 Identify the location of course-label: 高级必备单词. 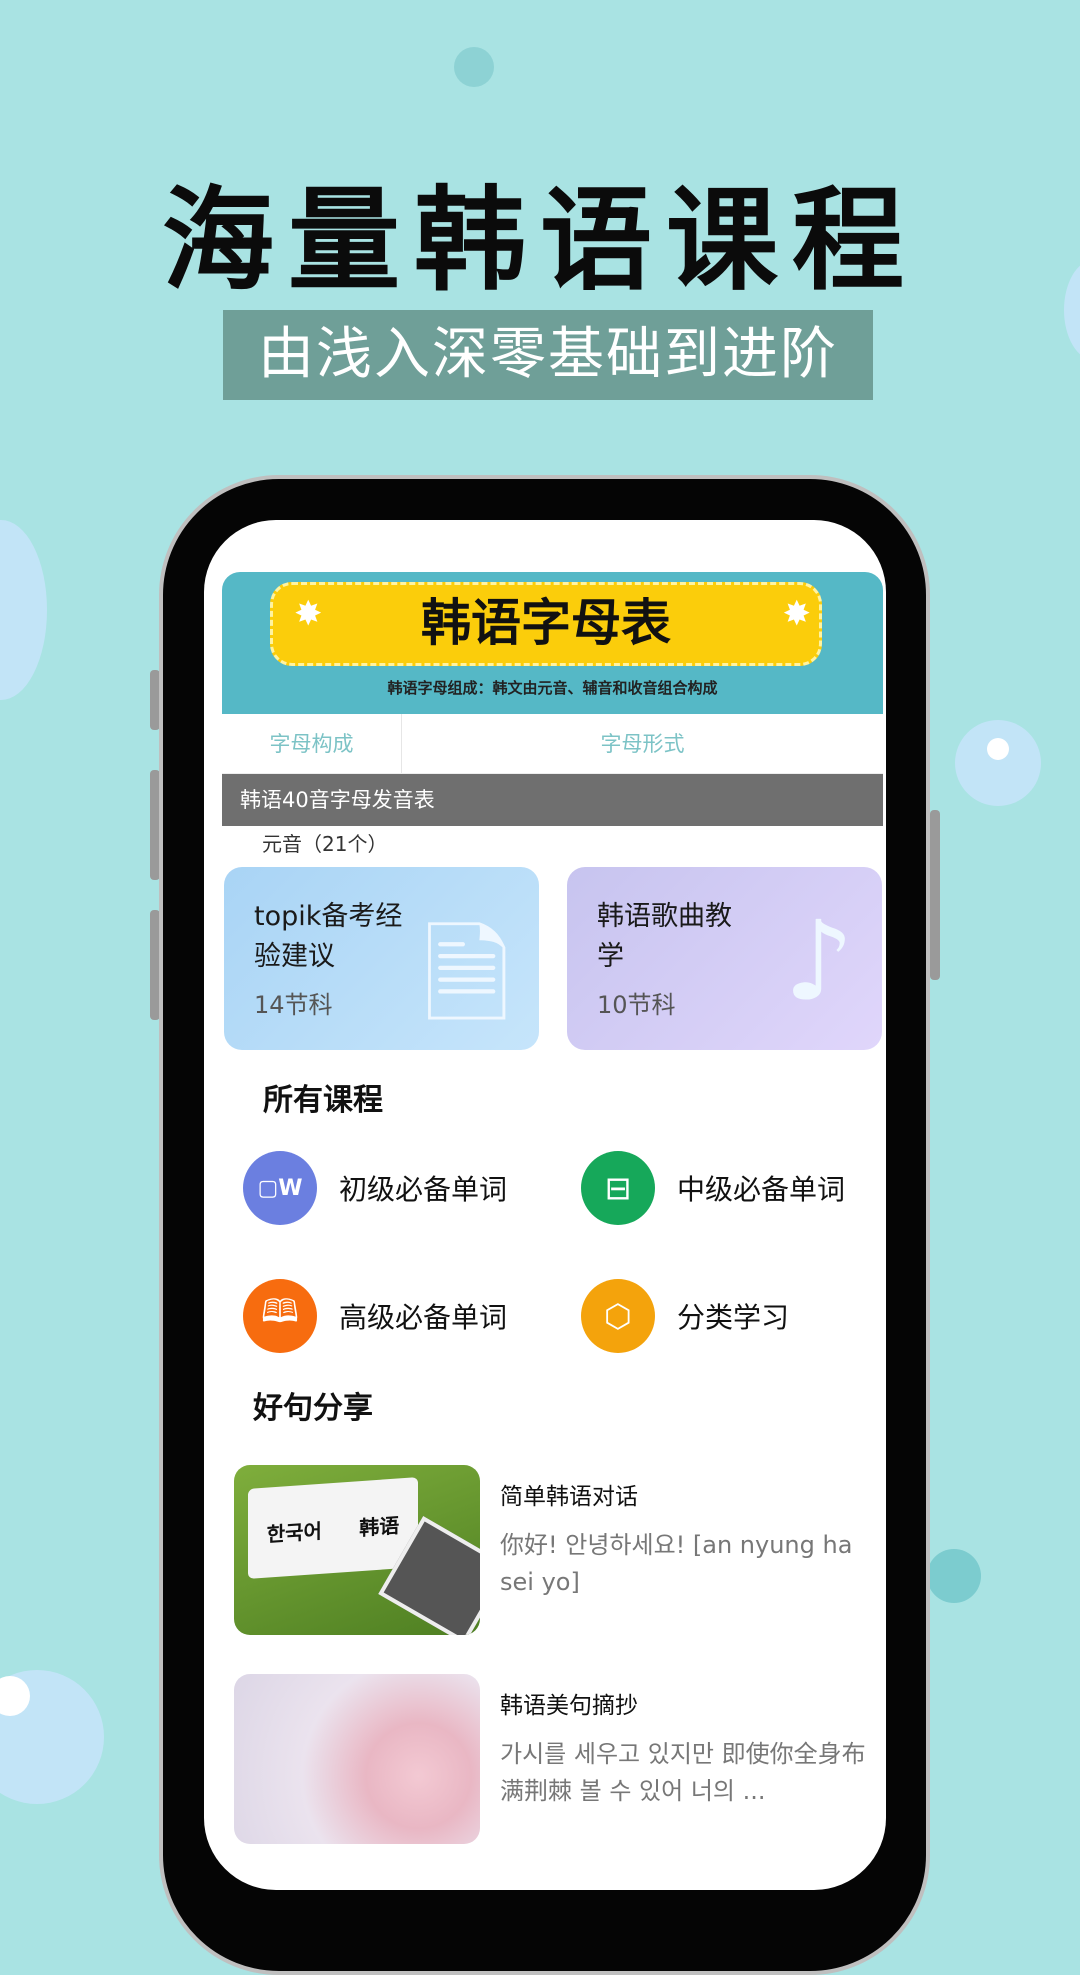
(423, 1317).